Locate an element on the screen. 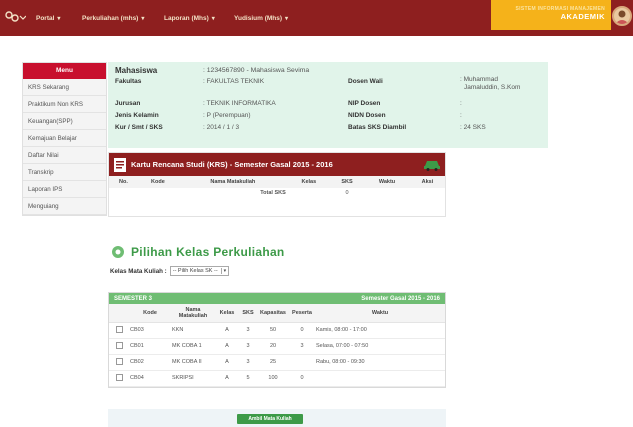 Image resolution: width=633 pixels, height=427 pixels. nav-portal-label: Portal is located at coordinates (45, 18).